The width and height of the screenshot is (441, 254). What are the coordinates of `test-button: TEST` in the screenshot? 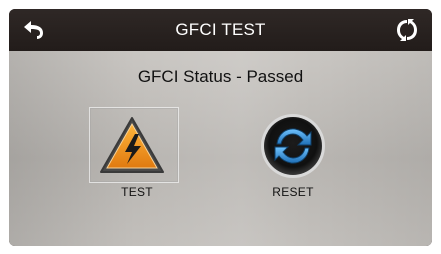 It's located at (137, 155).